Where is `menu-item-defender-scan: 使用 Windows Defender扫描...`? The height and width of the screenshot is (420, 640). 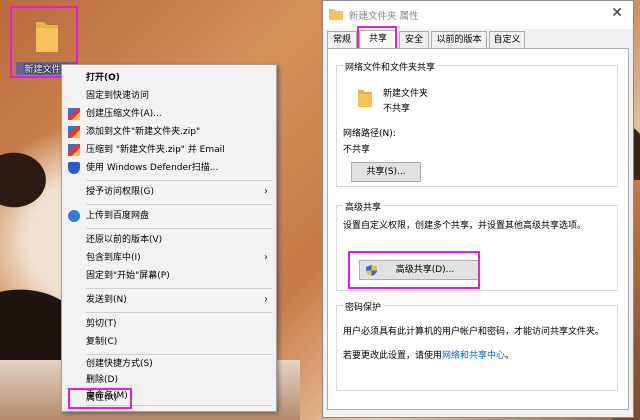 menu-item-defender-scan: 使用 Windows Defender扫描... is located at coordinates (169, 168).